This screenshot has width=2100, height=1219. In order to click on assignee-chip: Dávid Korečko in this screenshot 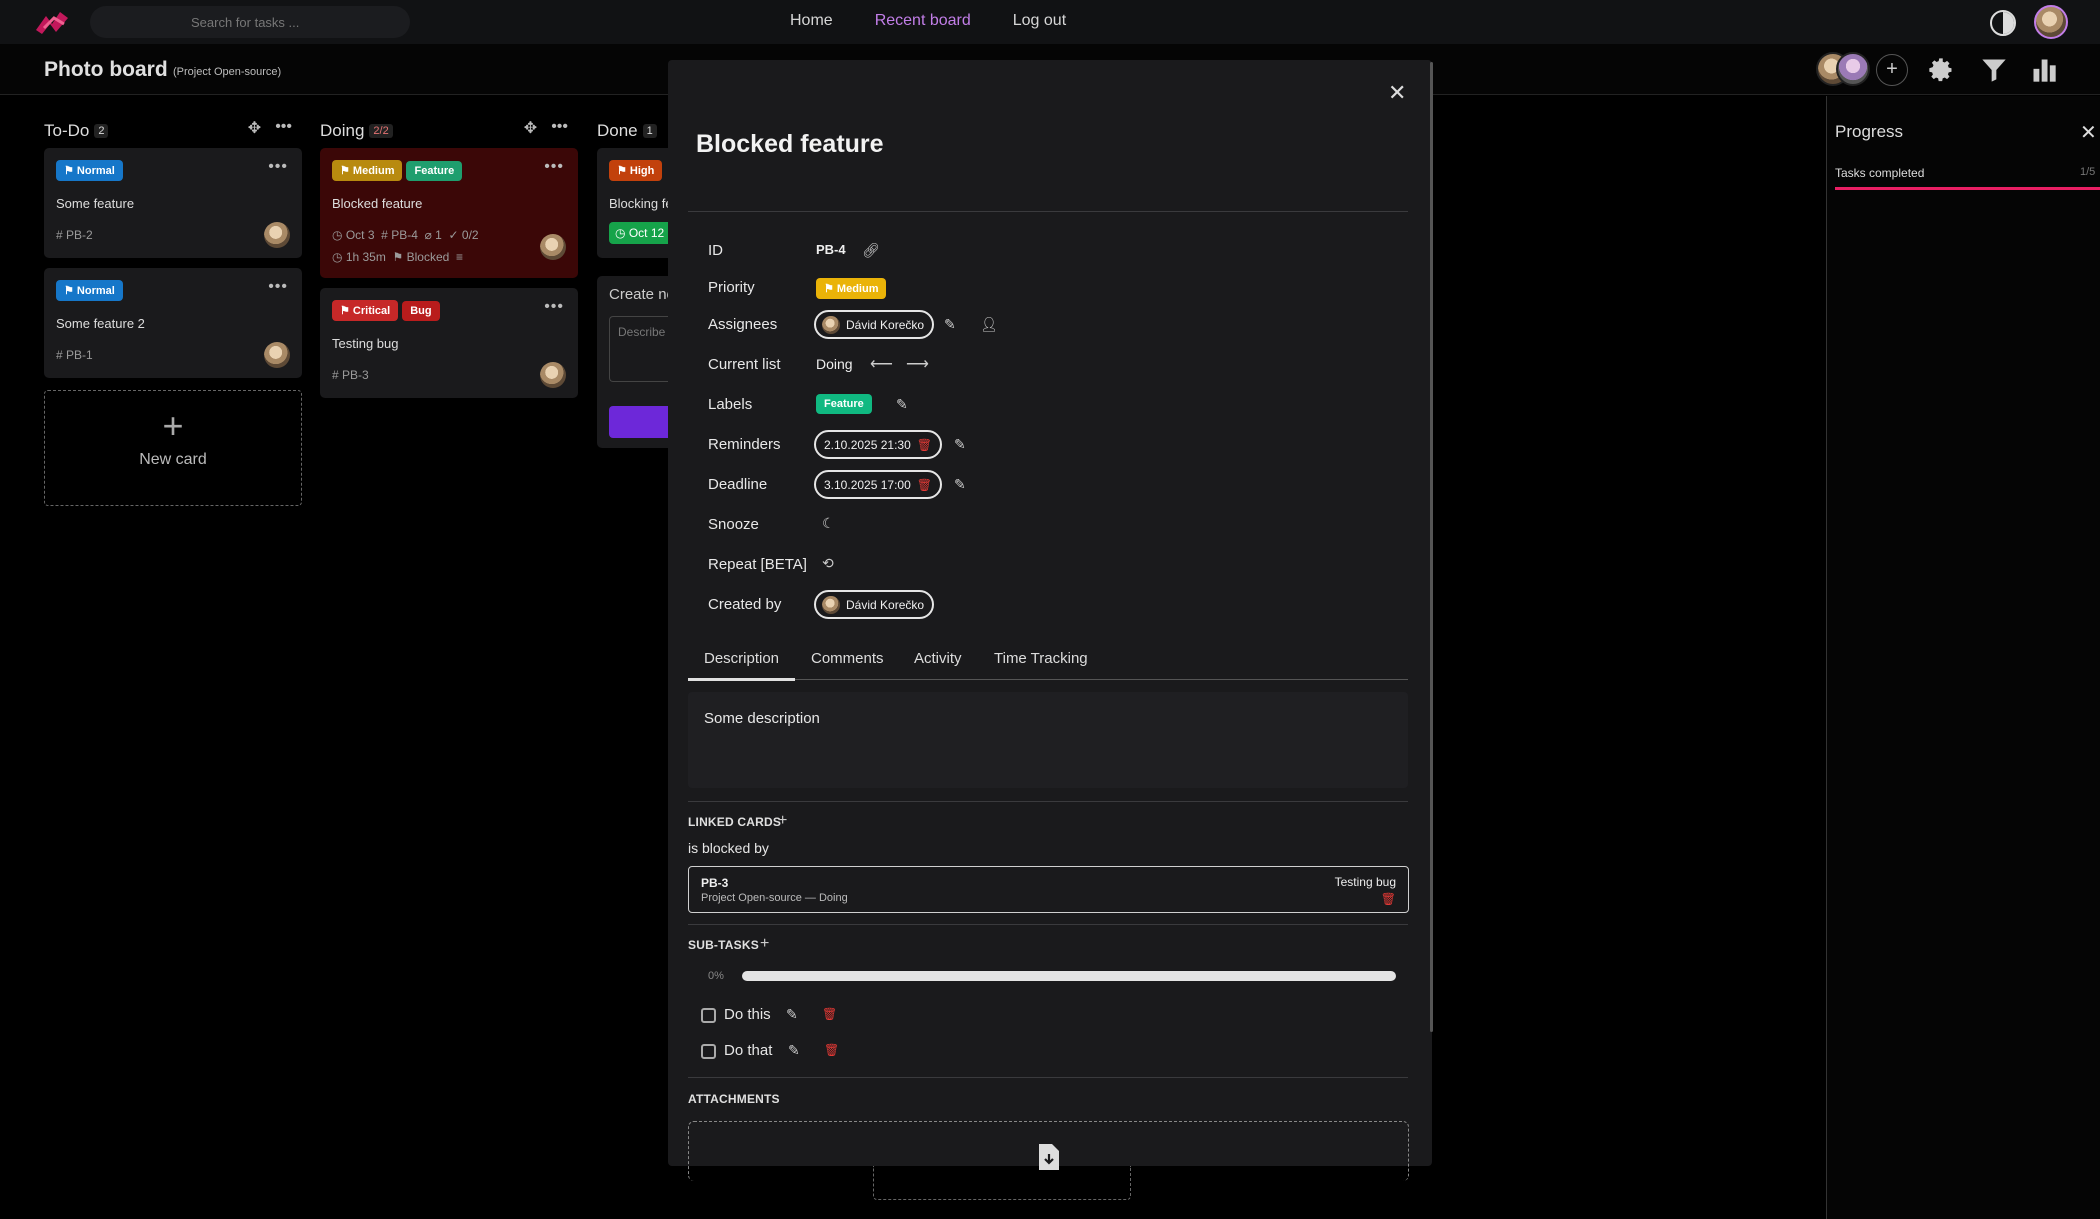, I will do `click(874, 324)`.